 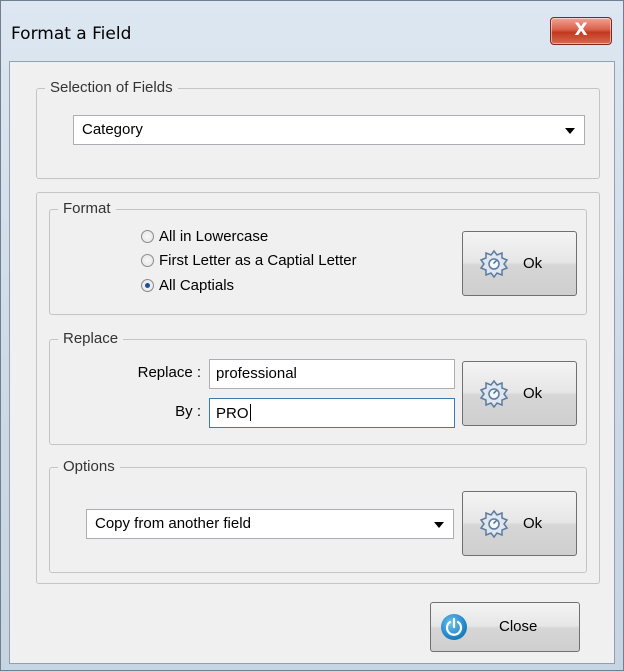 What do you see at coordinates (214, 236) in the screenshot?
I see `radio-lowercase-label: All in Lowercase` at bounding box center [214, 236].